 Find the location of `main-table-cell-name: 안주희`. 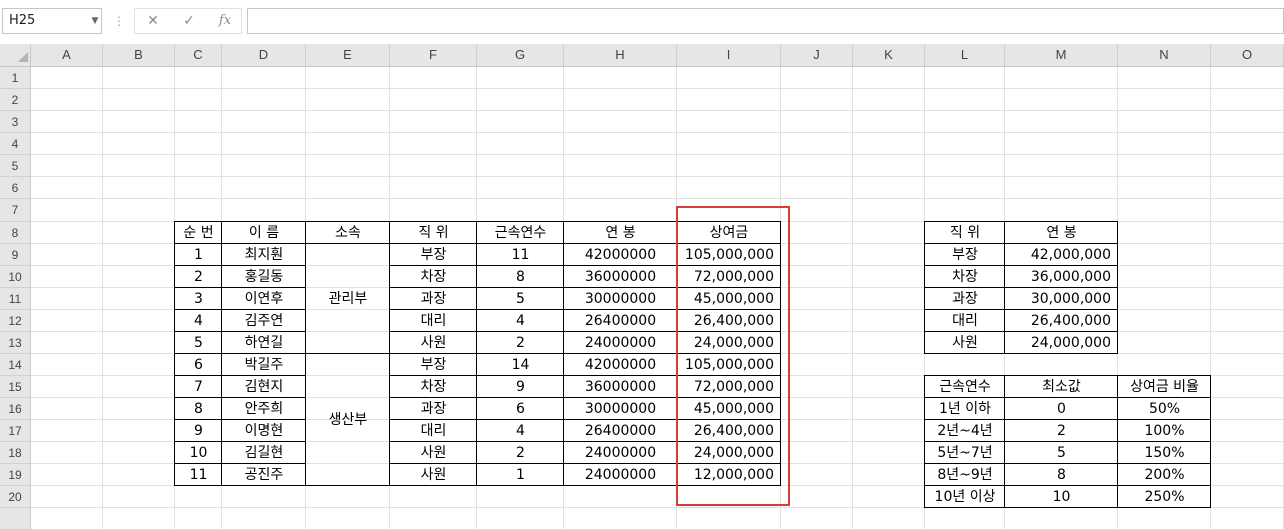

main-table-cell-name: 안주희 is located at coordinates (264, 409).